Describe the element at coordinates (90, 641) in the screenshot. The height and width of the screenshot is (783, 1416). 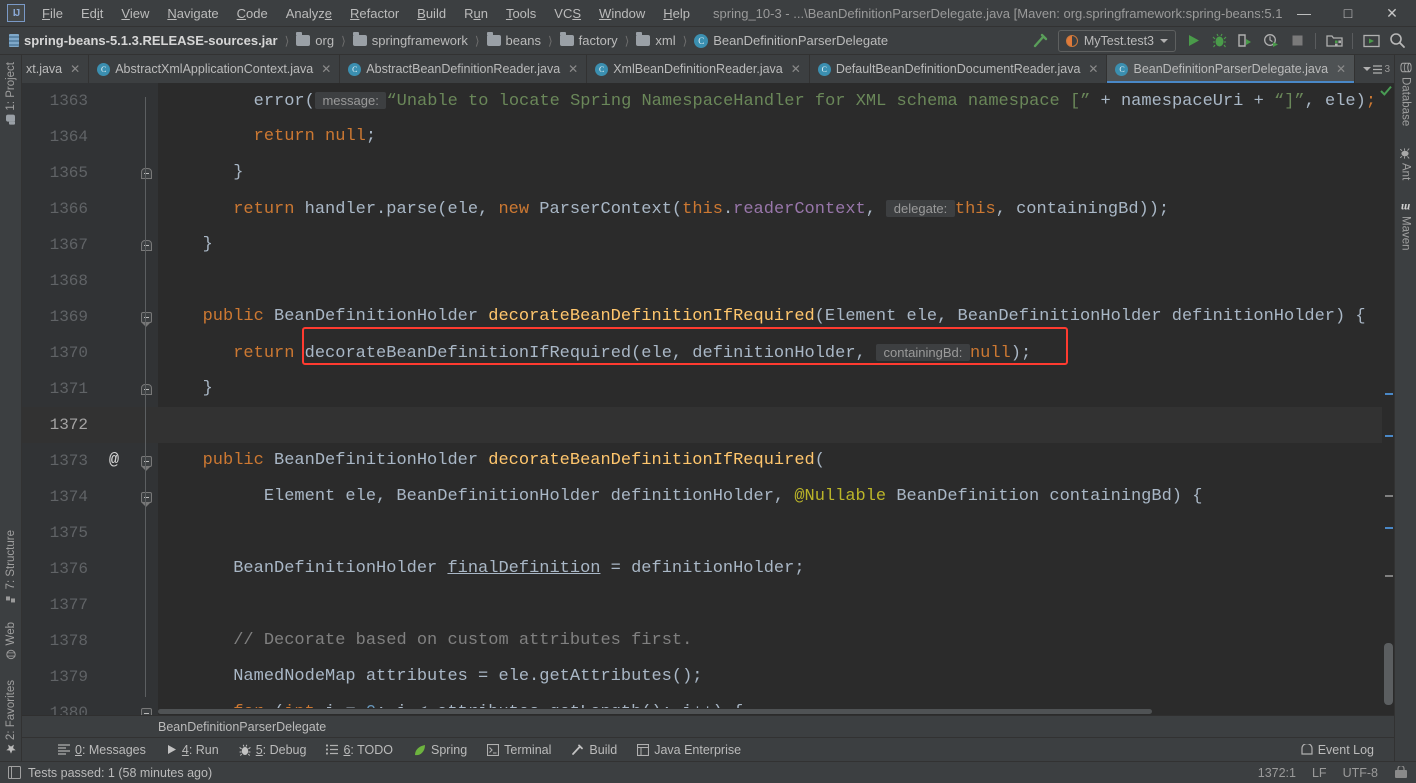
I see `gutter-row: 1378` at that location.